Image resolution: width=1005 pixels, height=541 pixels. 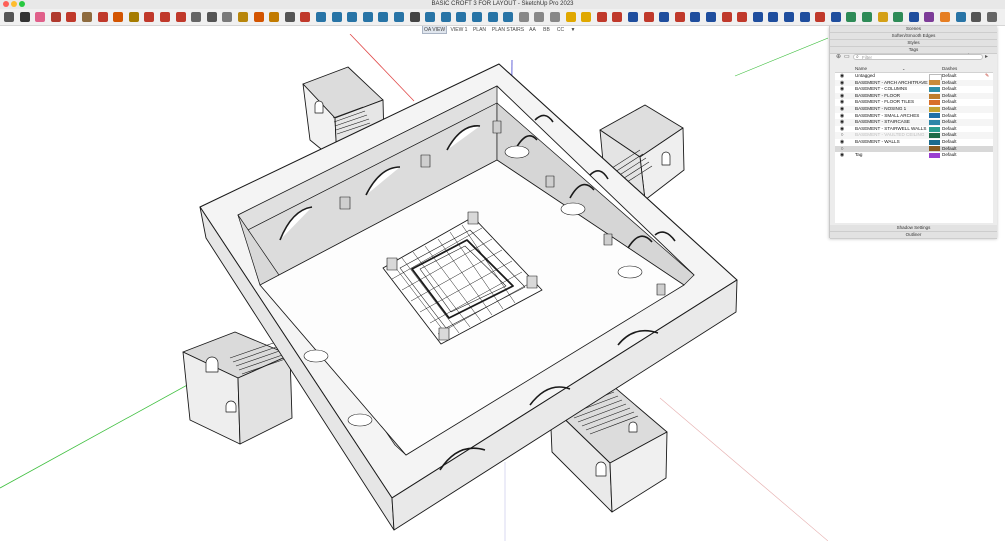 I want to click on tag-name: BASEMENT - WALLS, so click(x=891, y=142).